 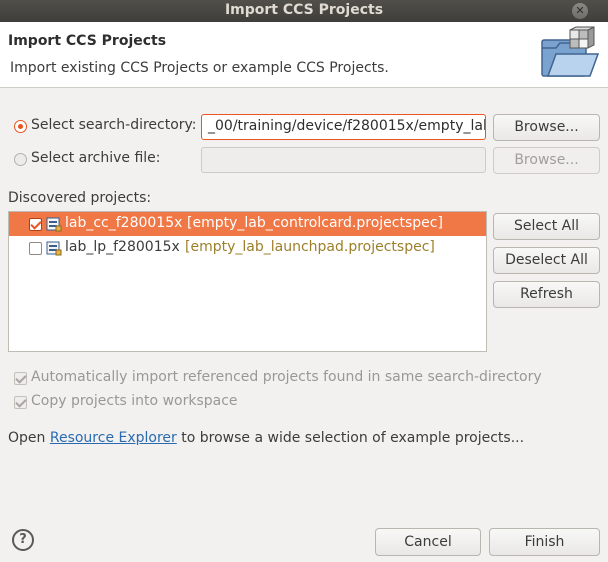 I want to click on resource-explorer-link: Resource Explorer, so click(x=113, y=438).